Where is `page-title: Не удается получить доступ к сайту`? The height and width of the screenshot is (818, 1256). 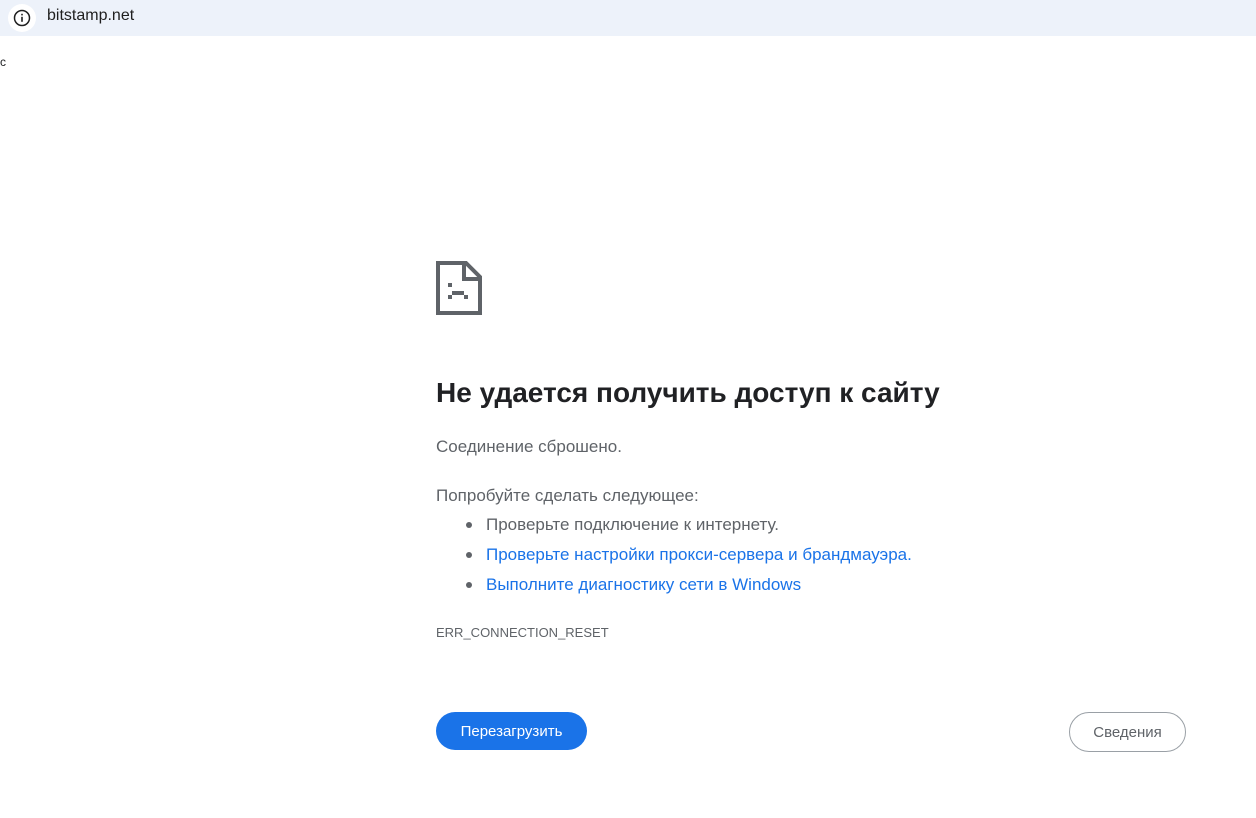 page-title: Не удается получить доступ к сайту is located at coordinates (688, 392).